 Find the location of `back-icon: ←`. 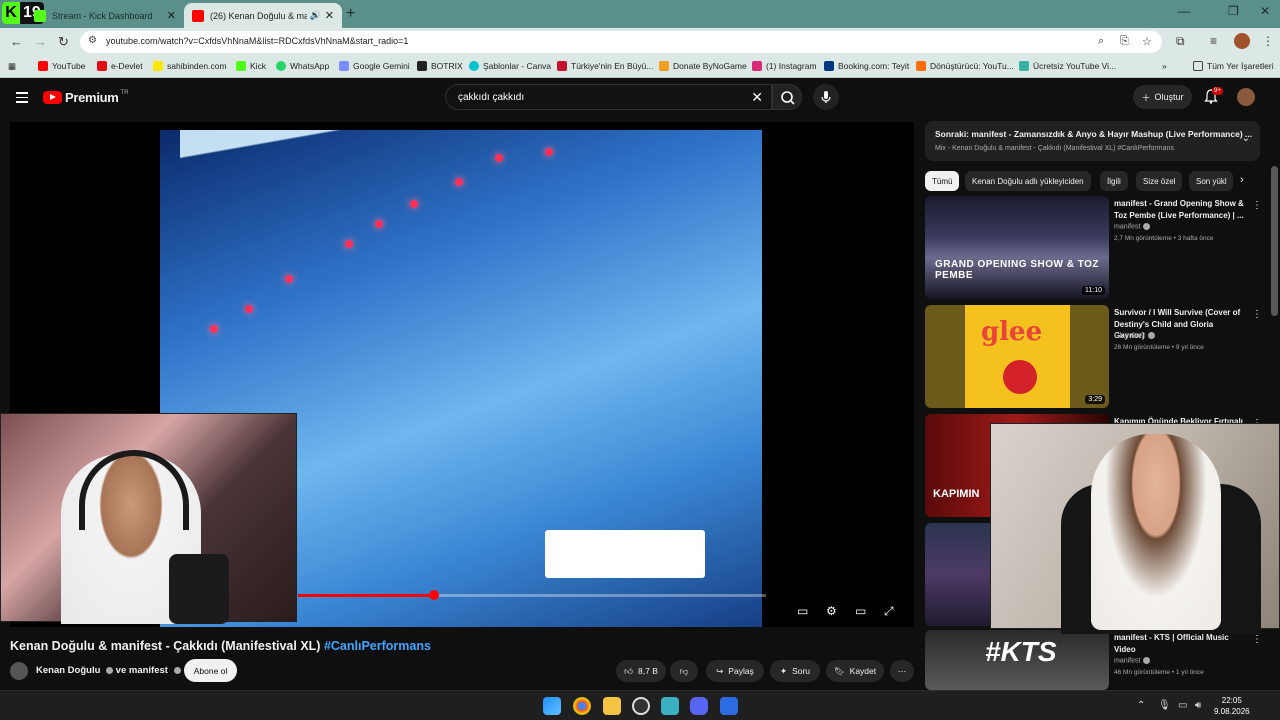

back-icon: ← is located at coordinates (16, 41).